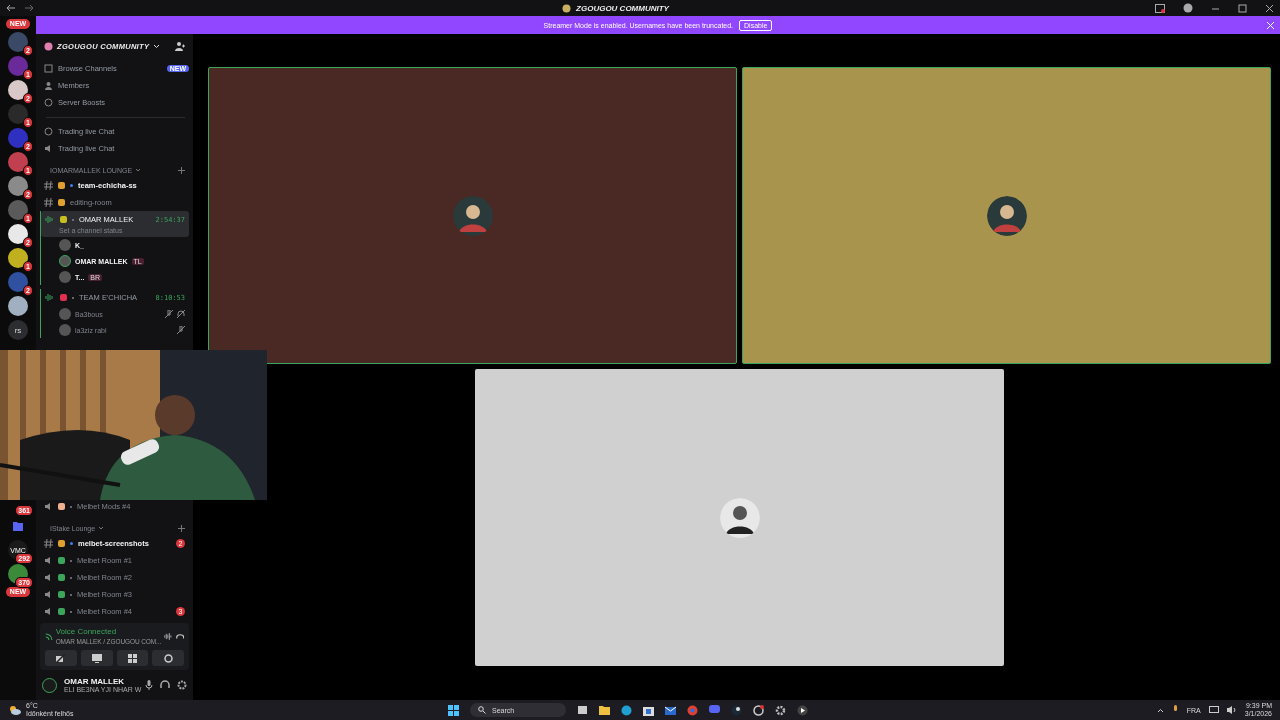 Image resolution: width=1280 pixels, height=720 pixels. Describe the element at coordinates (1213, 710) in the screenshot. I see `network-icon` at that location.